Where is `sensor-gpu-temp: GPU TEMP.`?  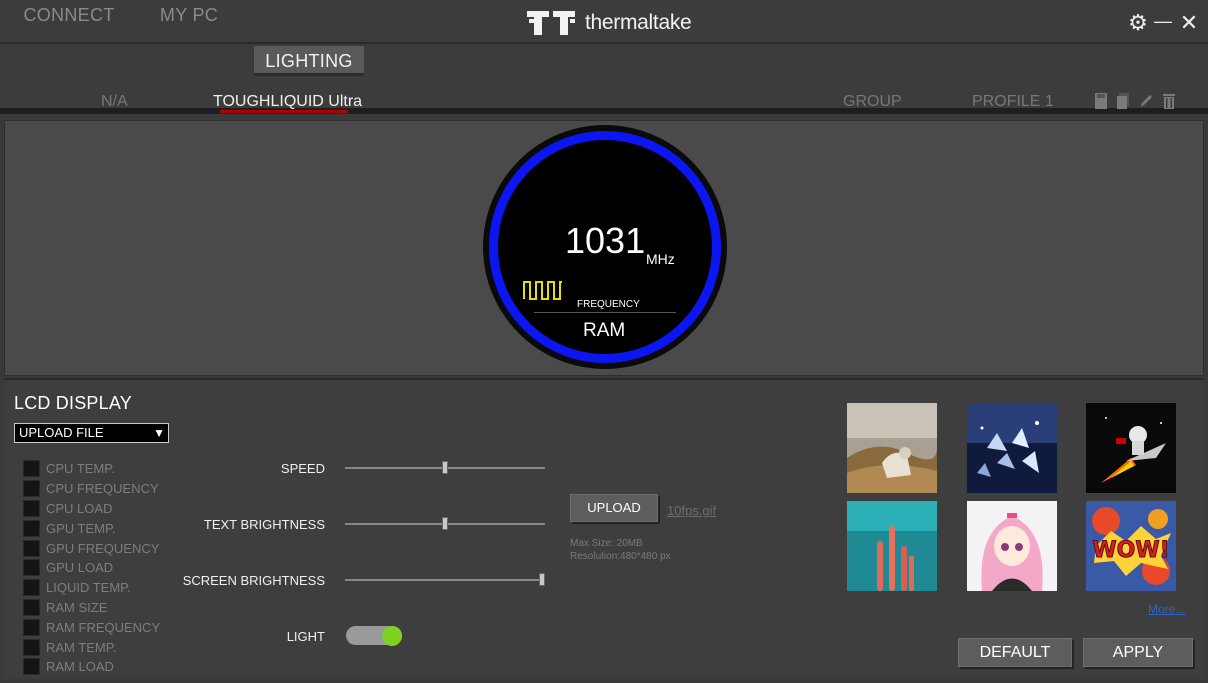
sensor-gpu-temp: GPU TEMP. is located at coordinates (69, 528).